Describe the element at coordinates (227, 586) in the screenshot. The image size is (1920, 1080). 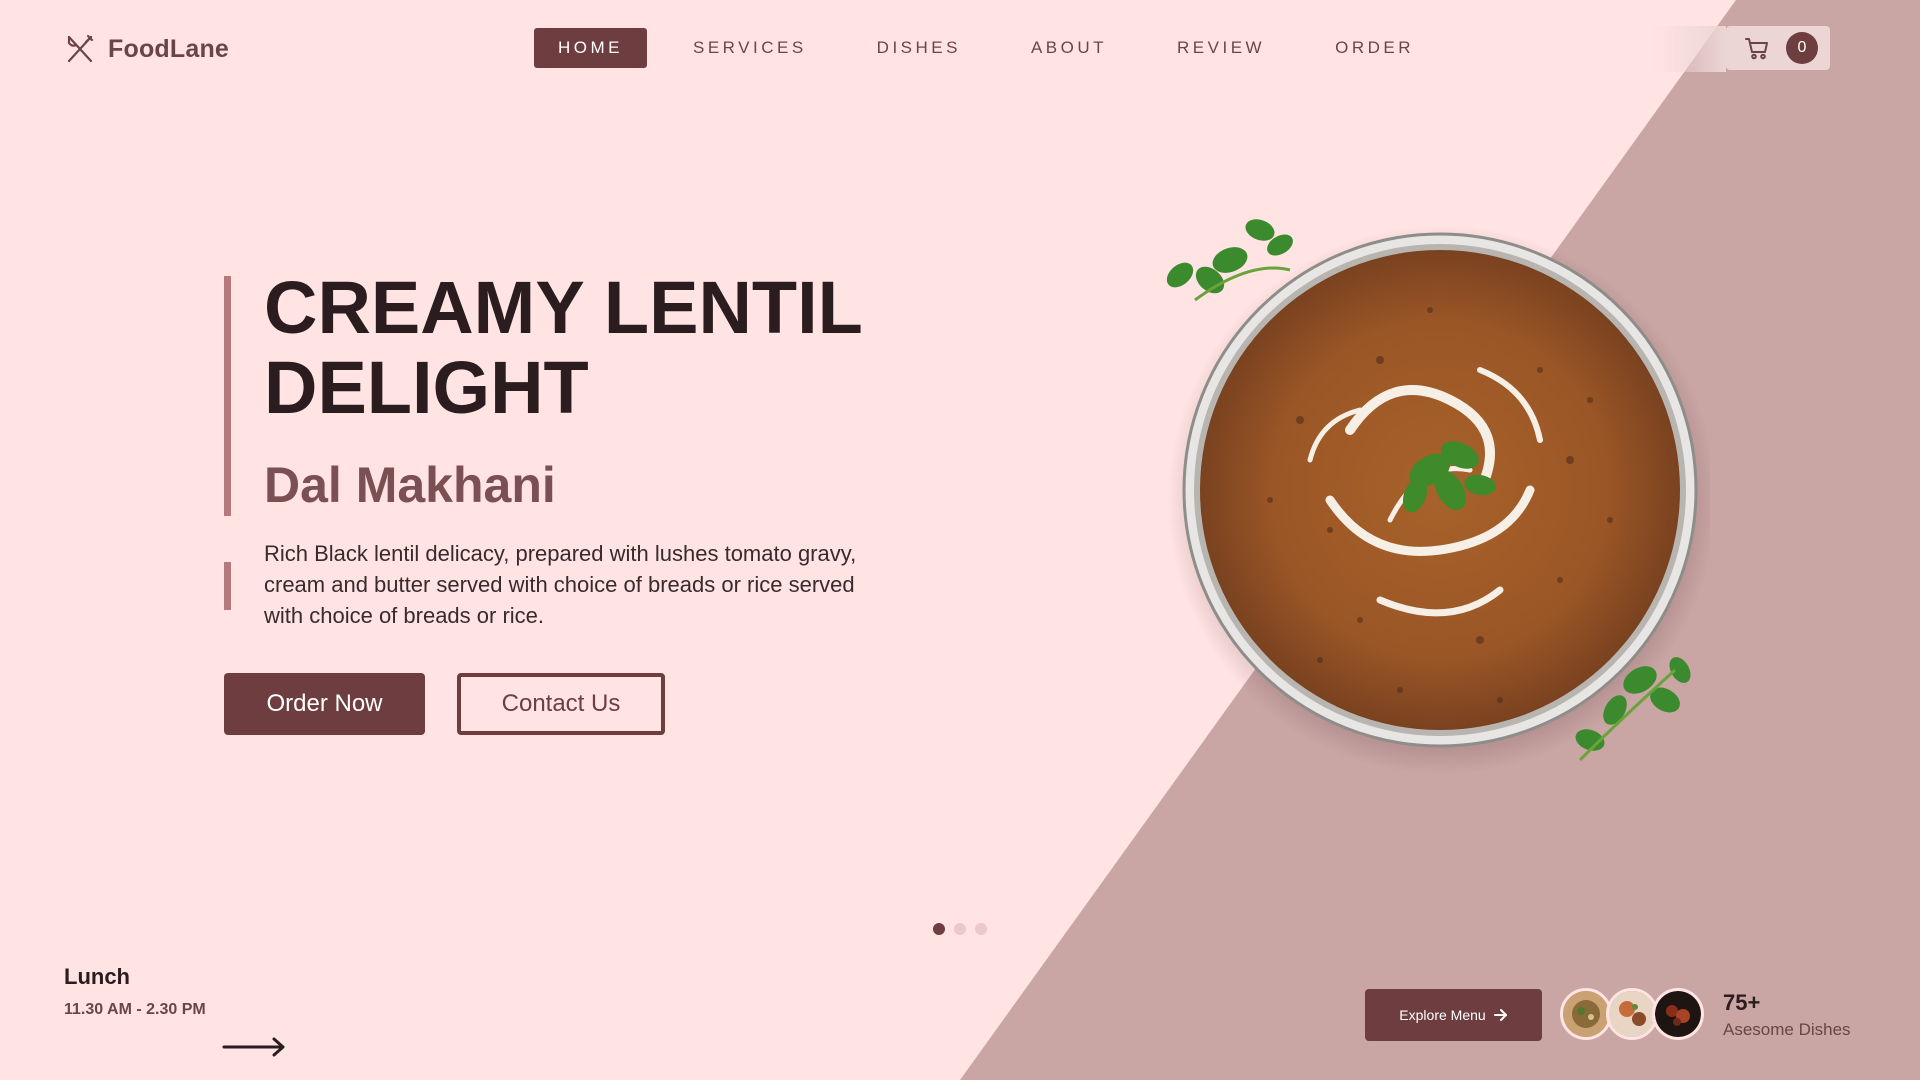
I see `description-accent-bar` at that location.